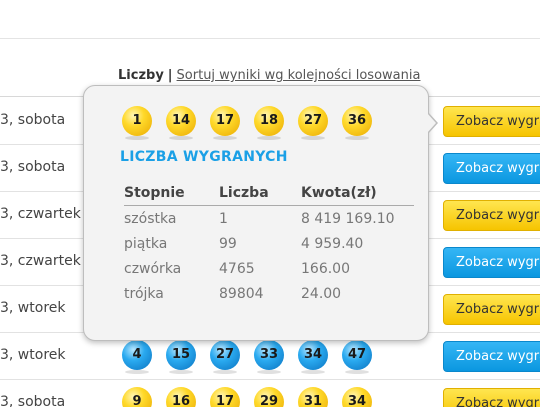 This screenshot has height=407, width=540. What do you see at coordinates (313, 400) in the screenshot?
I see `ball-number: 31` at bounding box center [313, 400].